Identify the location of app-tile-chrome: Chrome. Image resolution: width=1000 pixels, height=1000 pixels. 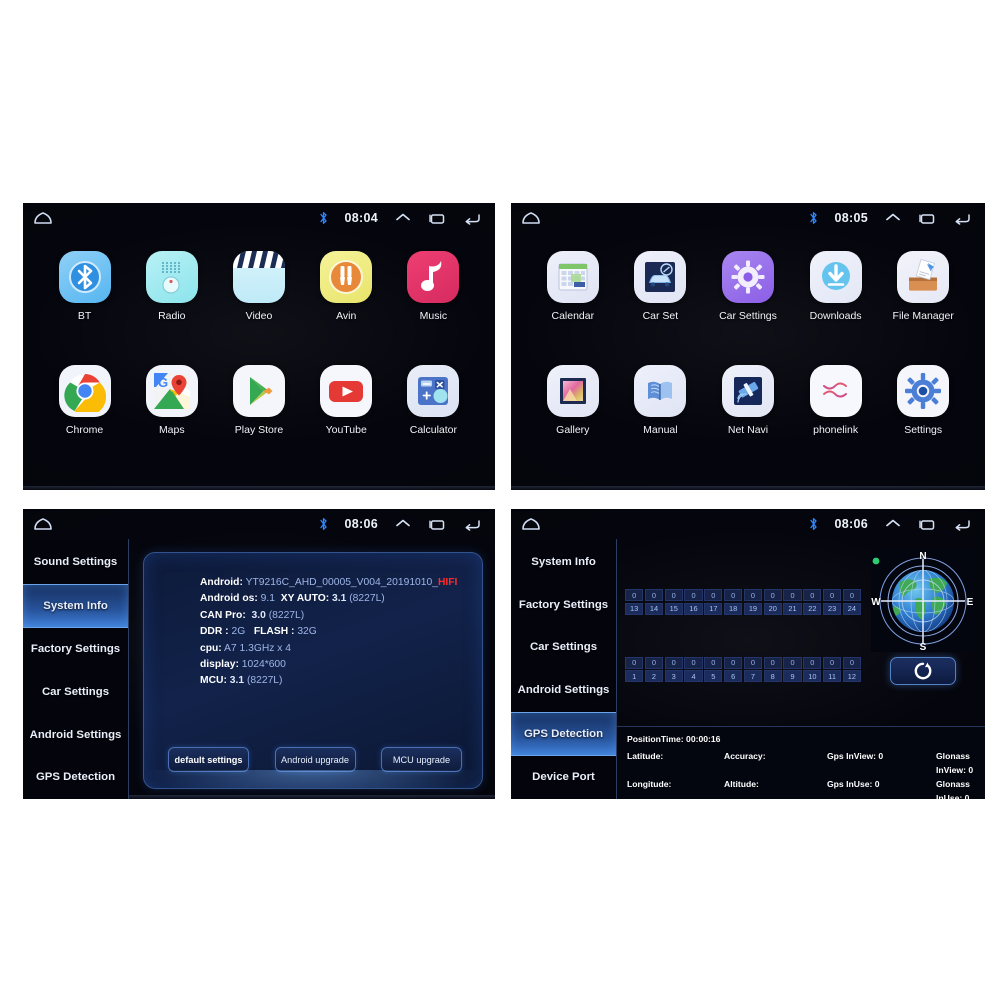
(84, 414).